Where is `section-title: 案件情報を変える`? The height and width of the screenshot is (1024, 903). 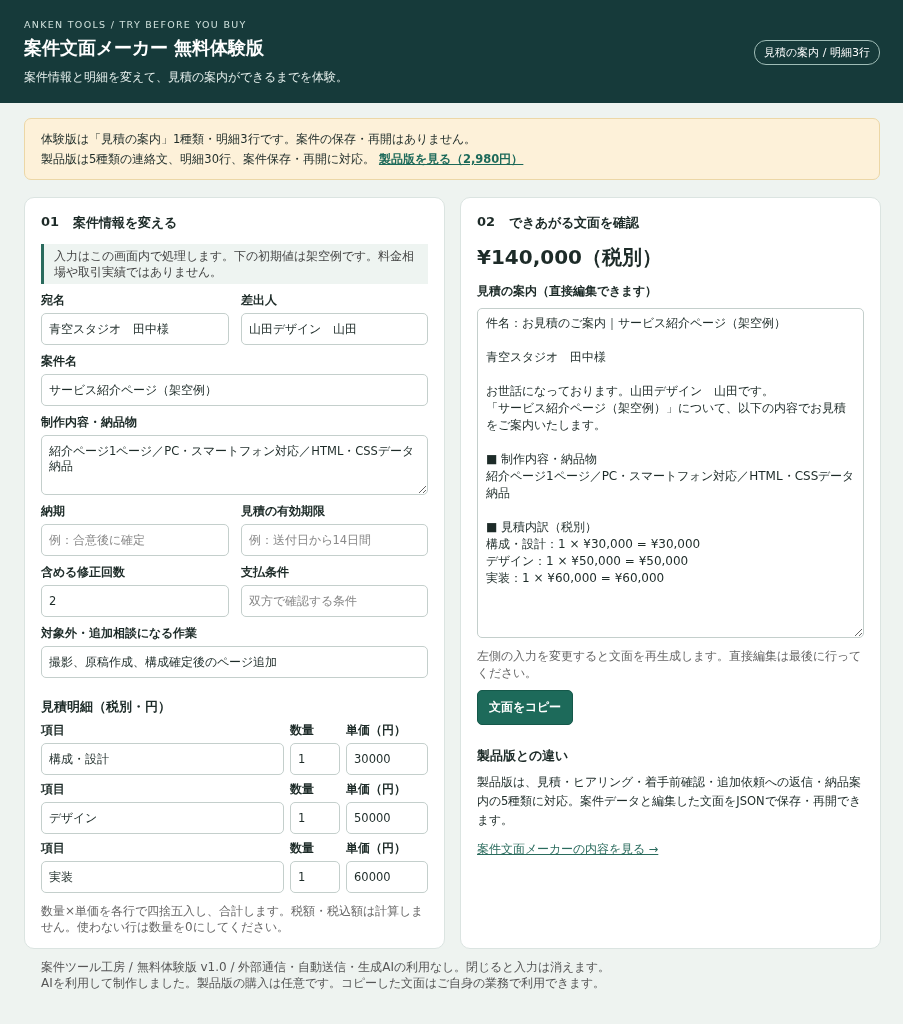 section-title: 案件情報を変える is located at coordinates (125, 223).